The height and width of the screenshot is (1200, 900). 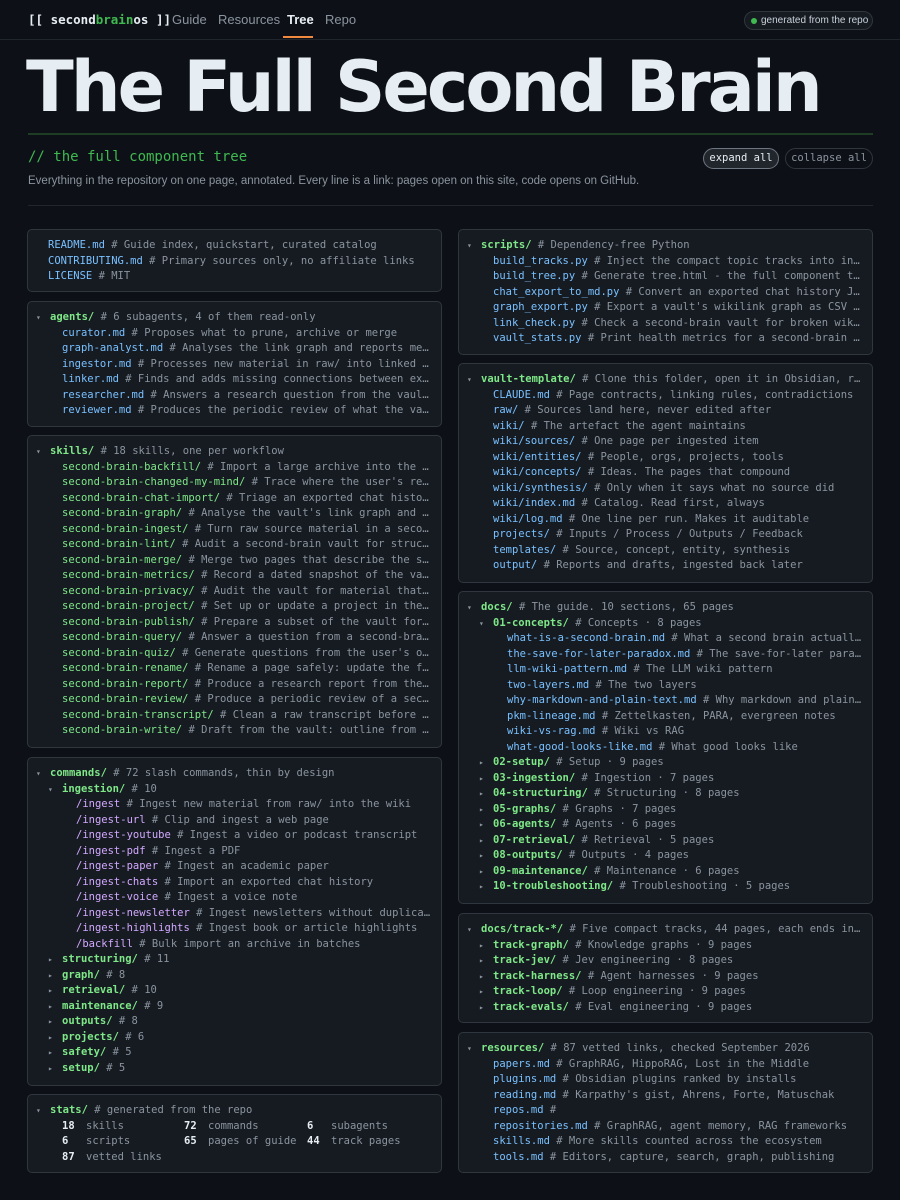 What do you see at coordinates (81, 1068) in the screenshot?
I see `command-group-row-name: setup/` at bounding box center [81, 1068].